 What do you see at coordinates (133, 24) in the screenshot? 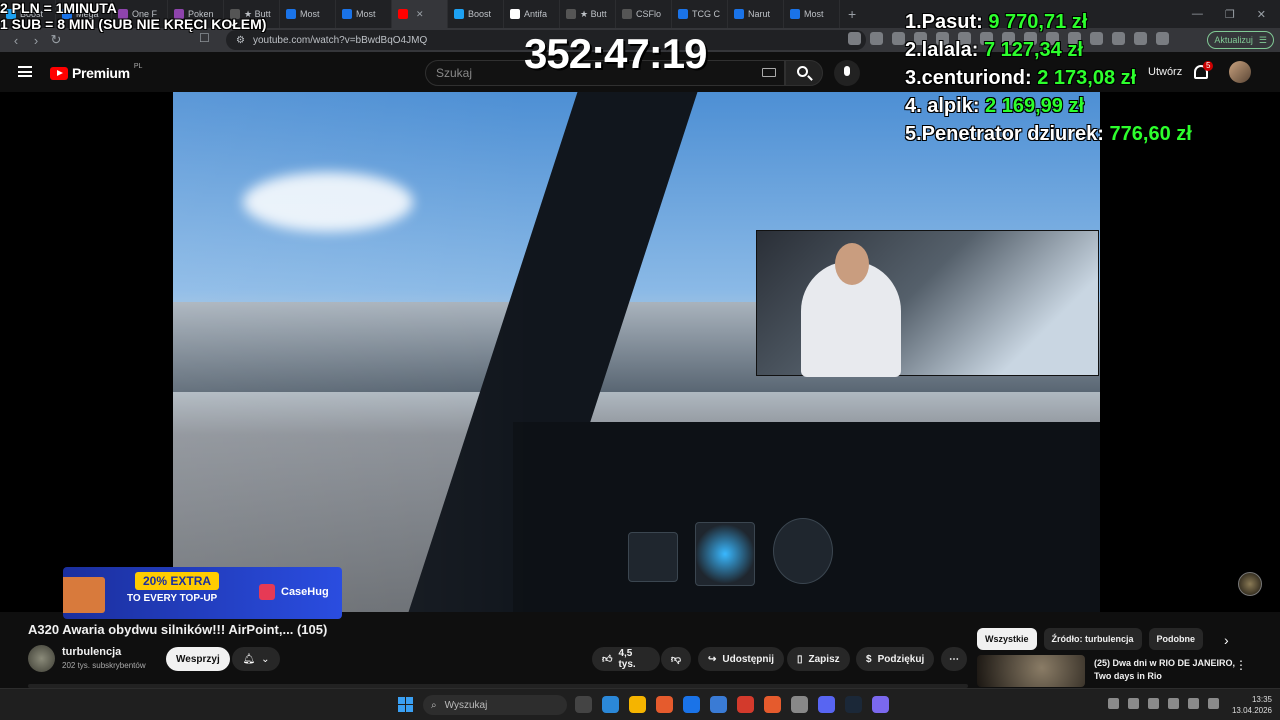
I see `rate-line: 1 SUB = 8 MIN (SUB NIE KRĘCI KOŁEM)` at bounding box center [133, 24].